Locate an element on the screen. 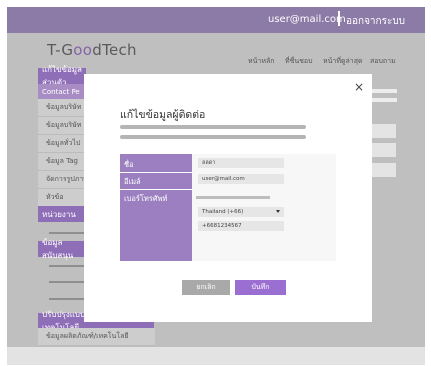  brand-suffix: dTech is located at coordinates (114, 50).